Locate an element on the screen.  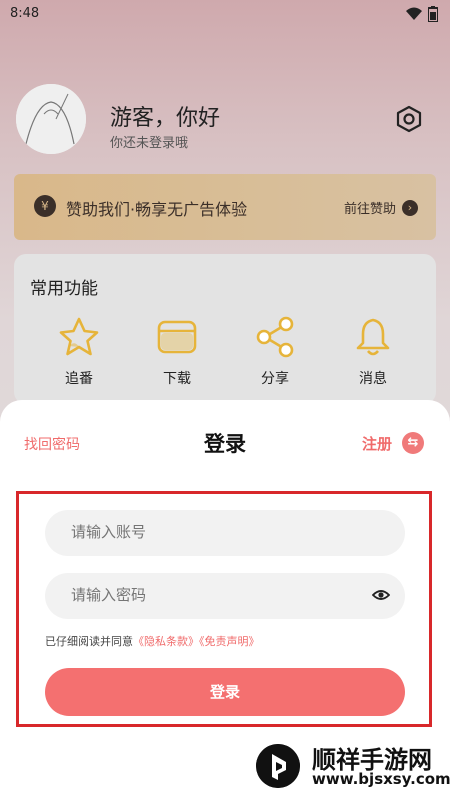
greeting-title: 游客，你好 is located at coordinates (165, 118).